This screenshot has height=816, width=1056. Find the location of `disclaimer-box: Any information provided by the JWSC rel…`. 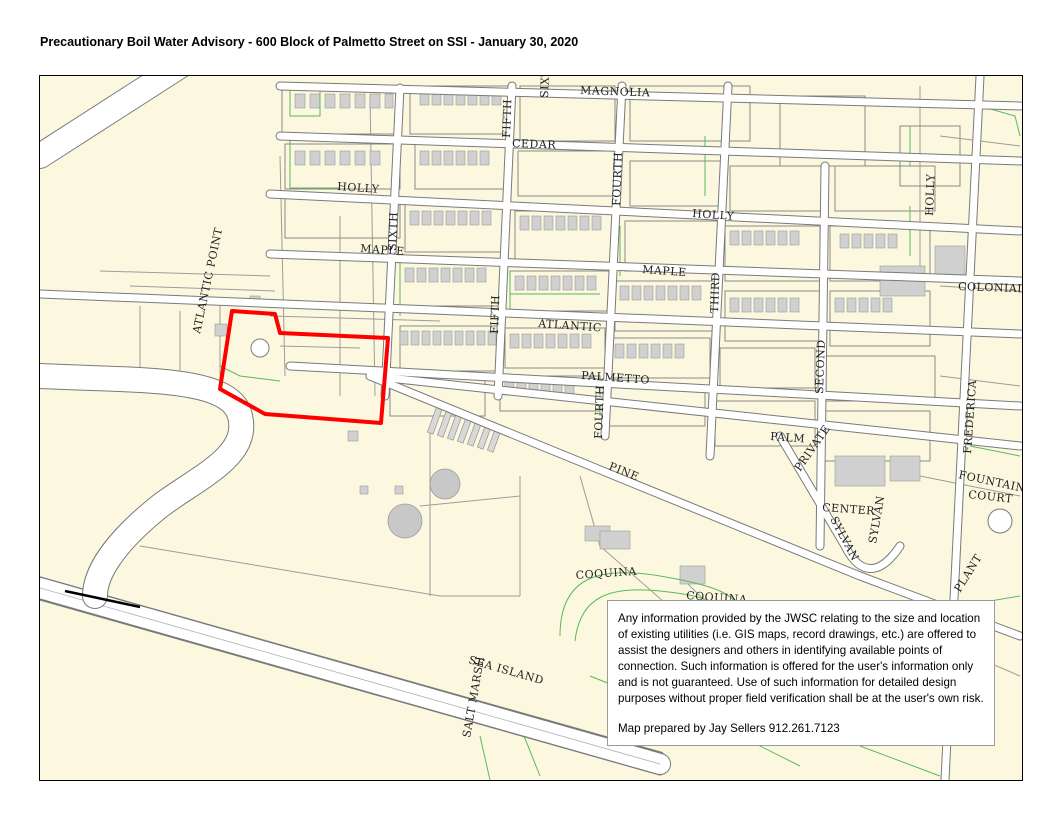

disclaimer-box: Any information provided by the JWSC rel… is located at coordinates (801, 673).